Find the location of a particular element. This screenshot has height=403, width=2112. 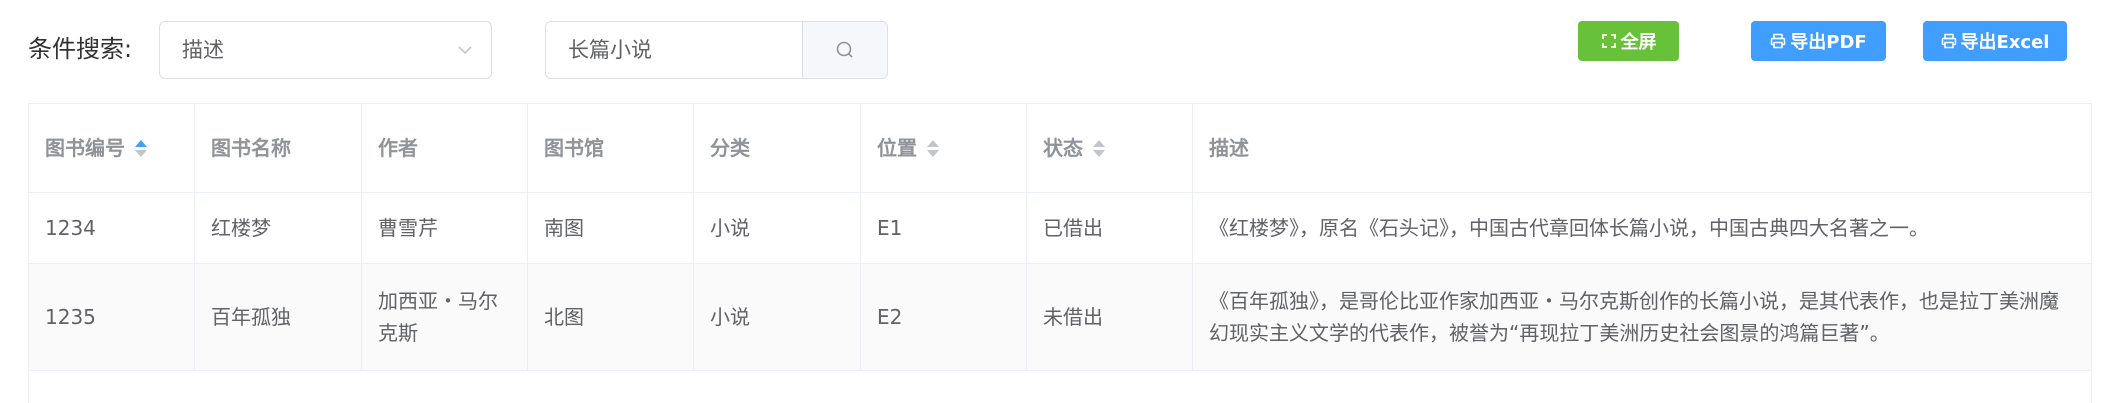

column-header-author: 作者 is located at coordinates (445, 148).